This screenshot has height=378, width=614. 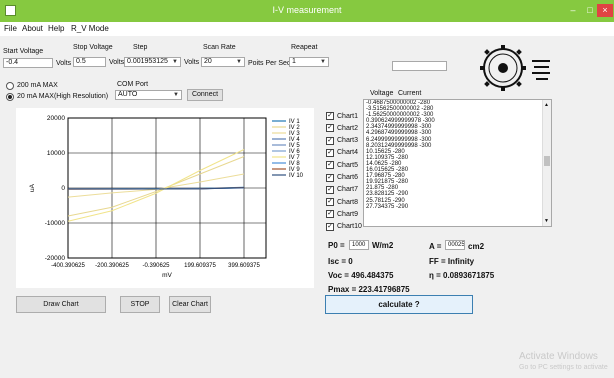 I want to click on top-right-input, so click(x=419, y=66).